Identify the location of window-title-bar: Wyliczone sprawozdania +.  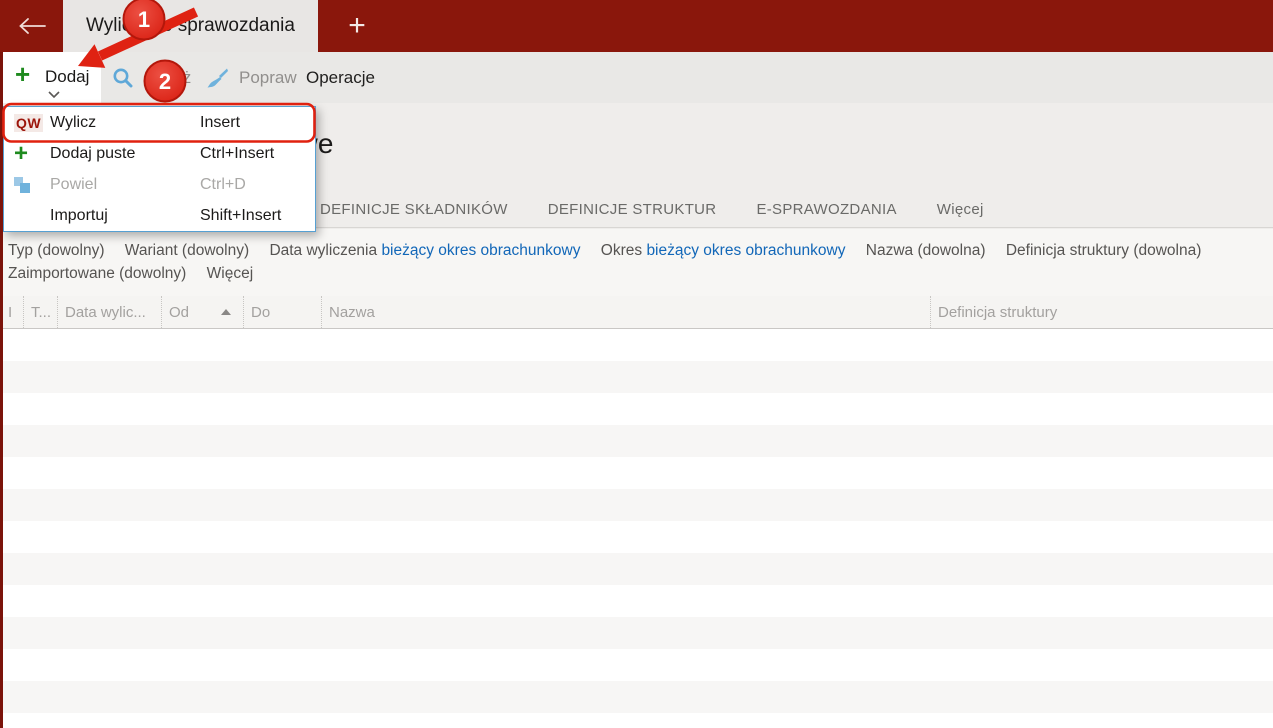
(636, 26).